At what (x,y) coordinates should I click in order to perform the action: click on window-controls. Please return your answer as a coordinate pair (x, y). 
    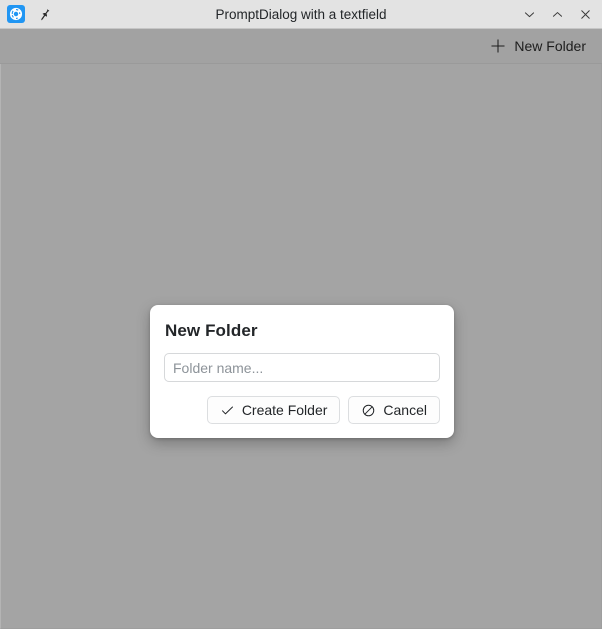
    Looking at the image, I should click on (557, 14).